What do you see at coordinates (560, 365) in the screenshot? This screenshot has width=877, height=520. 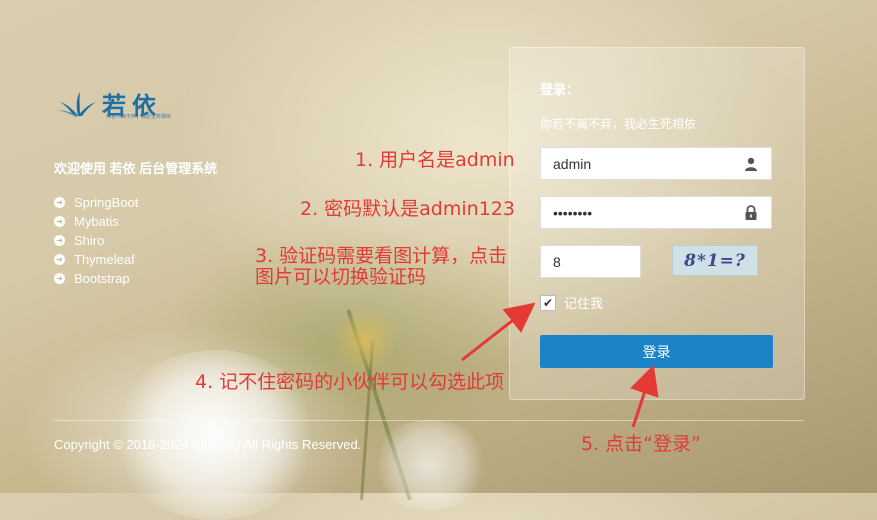 I see `annotation-arrows` at bounding box center [560, 365].